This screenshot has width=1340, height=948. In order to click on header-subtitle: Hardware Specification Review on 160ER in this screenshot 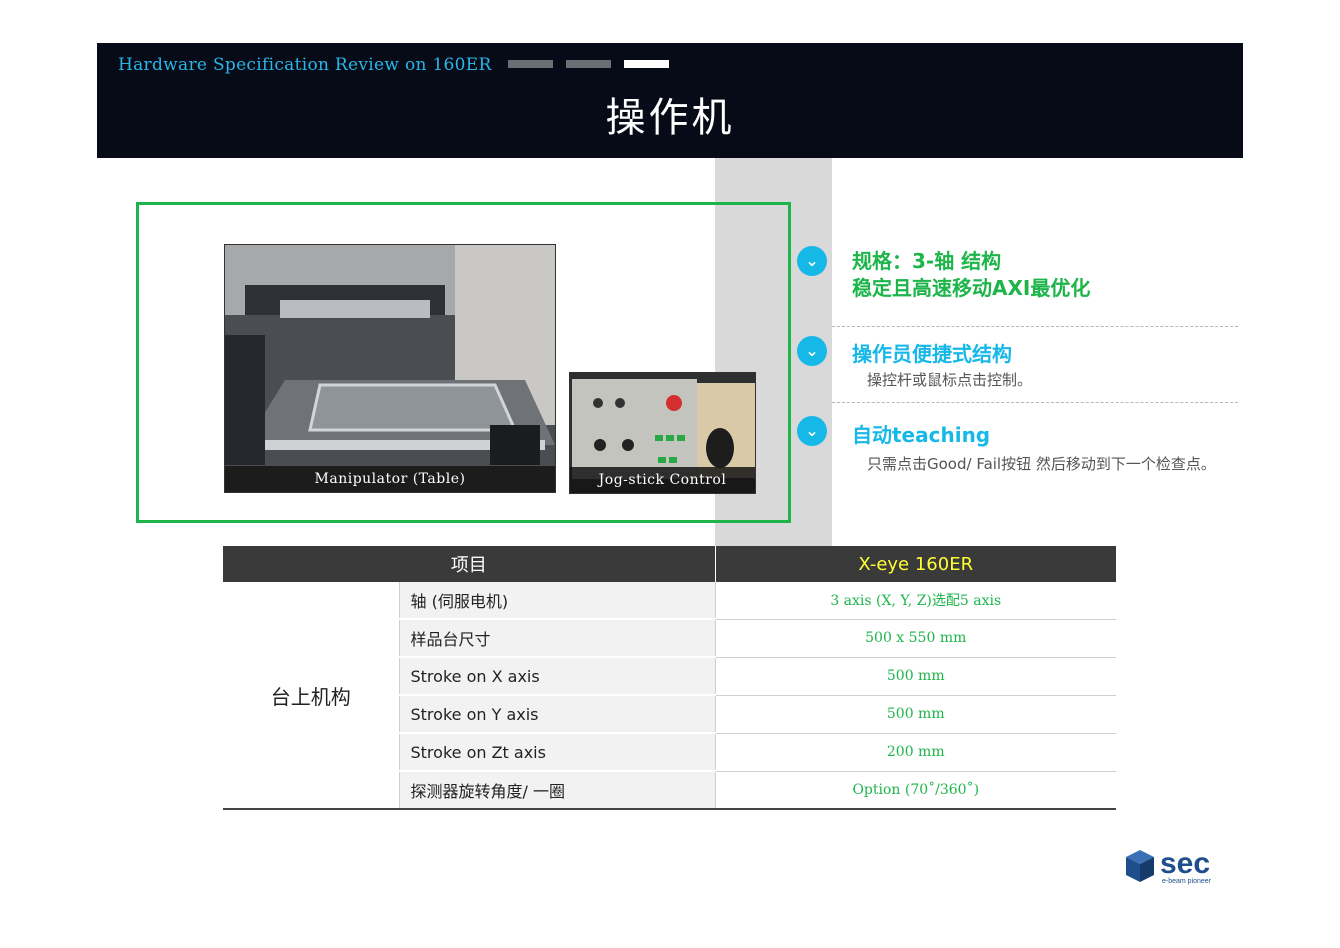, I will do `click(305, 65)`.